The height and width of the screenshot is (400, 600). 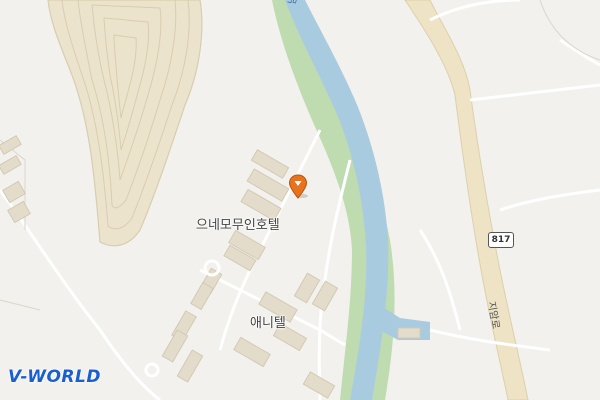 What do you see at coordinates (268, 321) in the screenshot?
I see `hotel-label-secondary: 애니텔` at bounding box center [268, 321].